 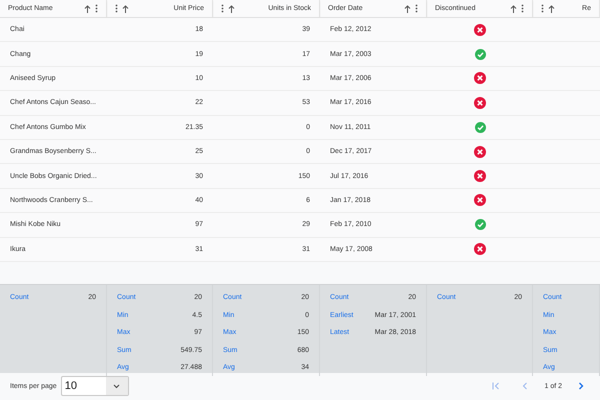 I want to click on items-per-page-select: 10, so click(x=94, y=386).